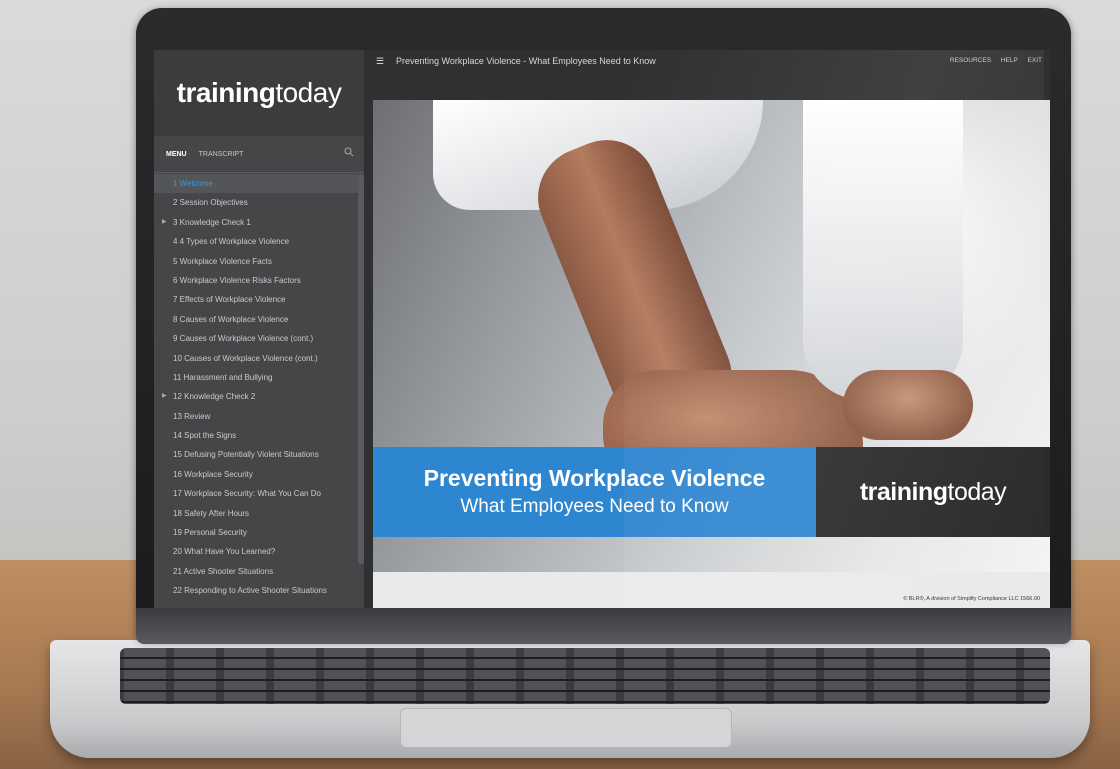 The image size is (1120, 769). What do you see at coordinates (193, 183) in the screenshot?
I see `menu-item-label: 1 Welcome` at bounding box center [193, 183].